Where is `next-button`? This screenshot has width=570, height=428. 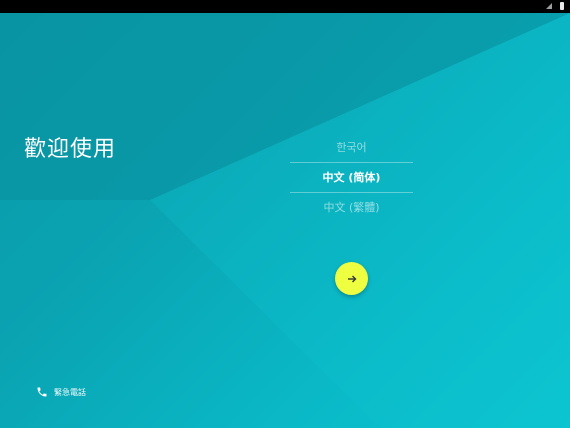 next-button is located at coordinates (351, 278).